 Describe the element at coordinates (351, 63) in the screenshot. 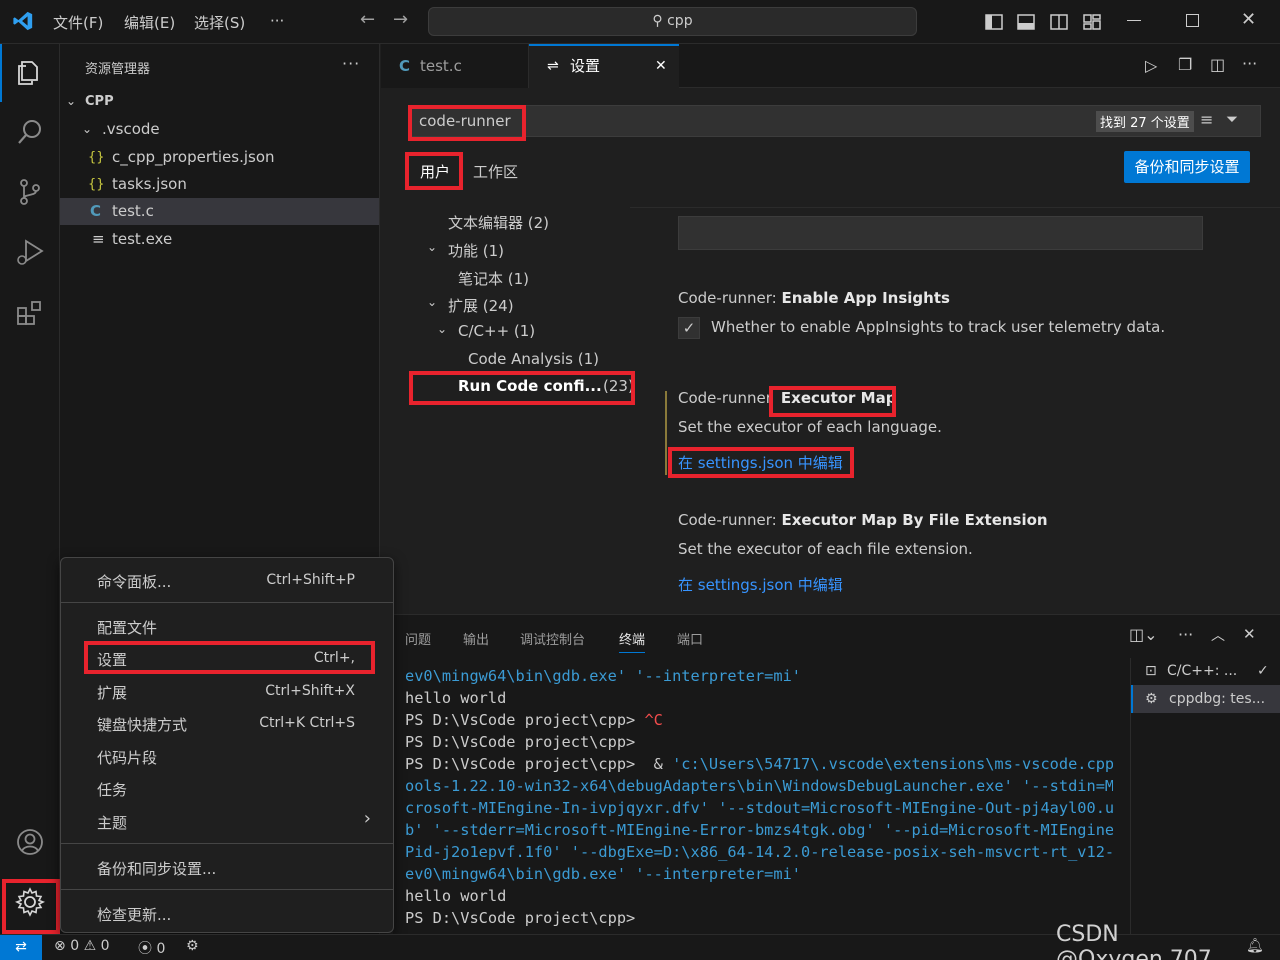

I see `explorer-more-actions-icon: ···` at that location.